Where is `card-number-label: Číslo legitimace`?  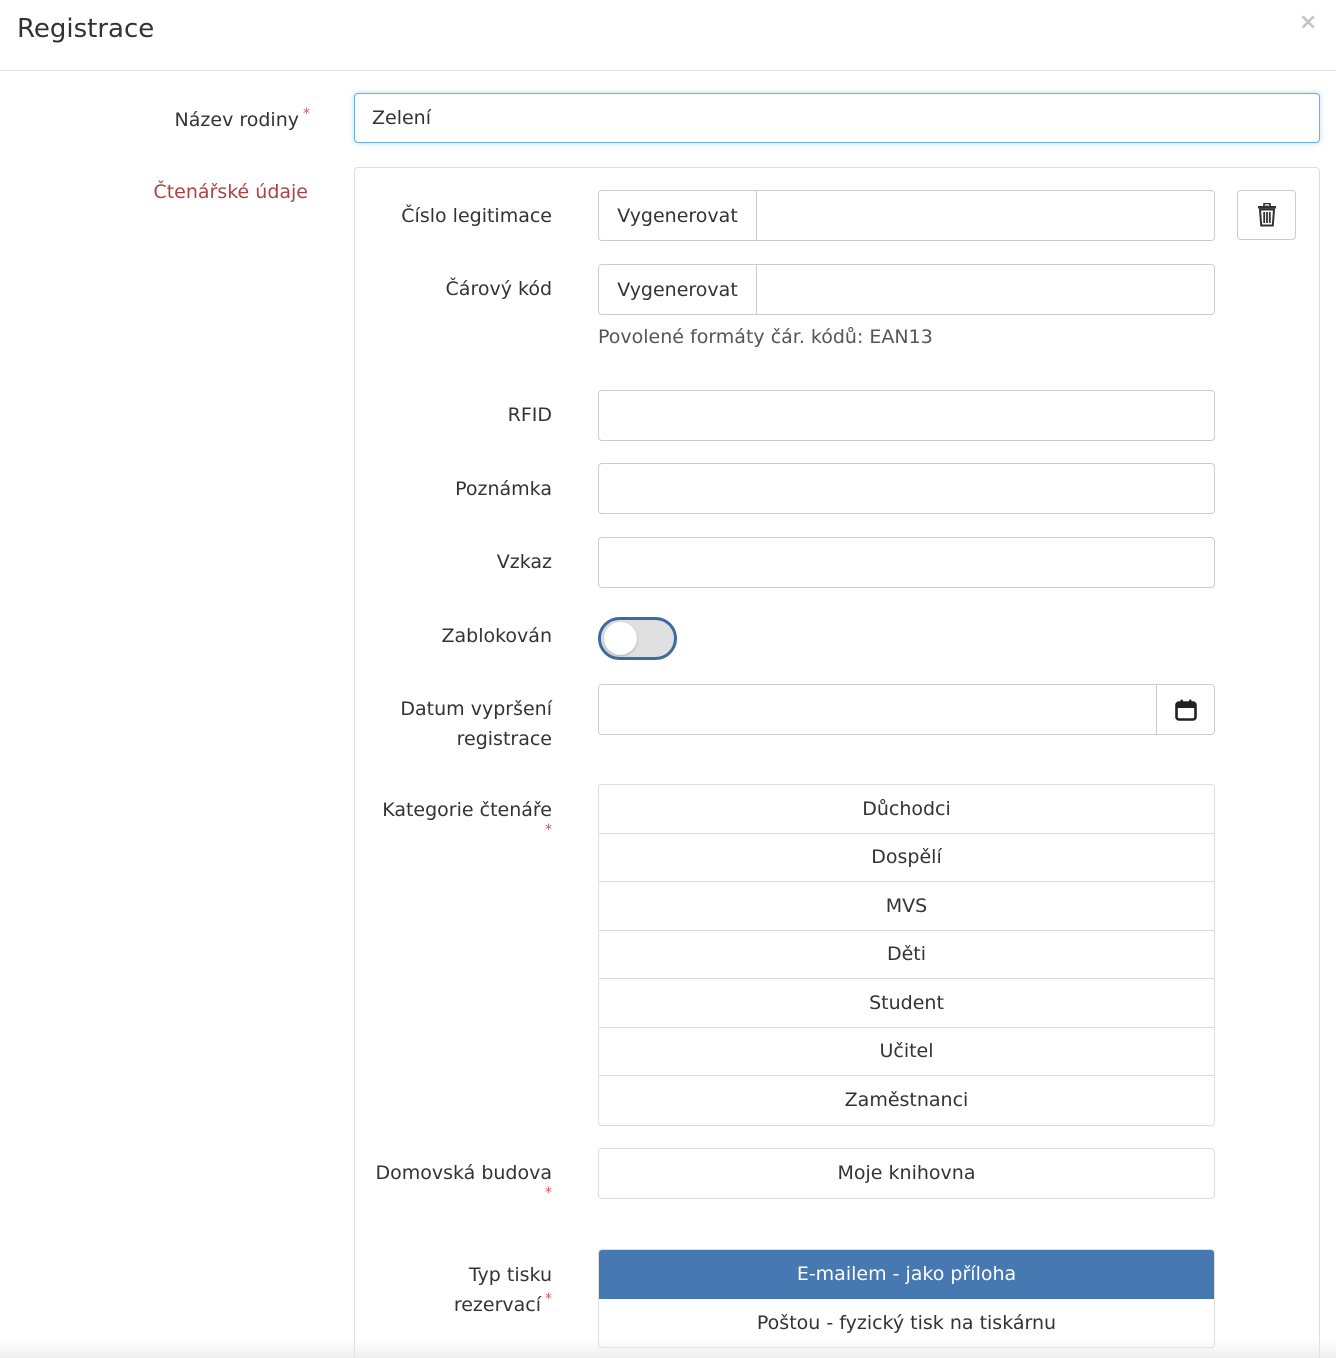
card-number-label: Číslo legitimace is located at coordinates (476, 216).